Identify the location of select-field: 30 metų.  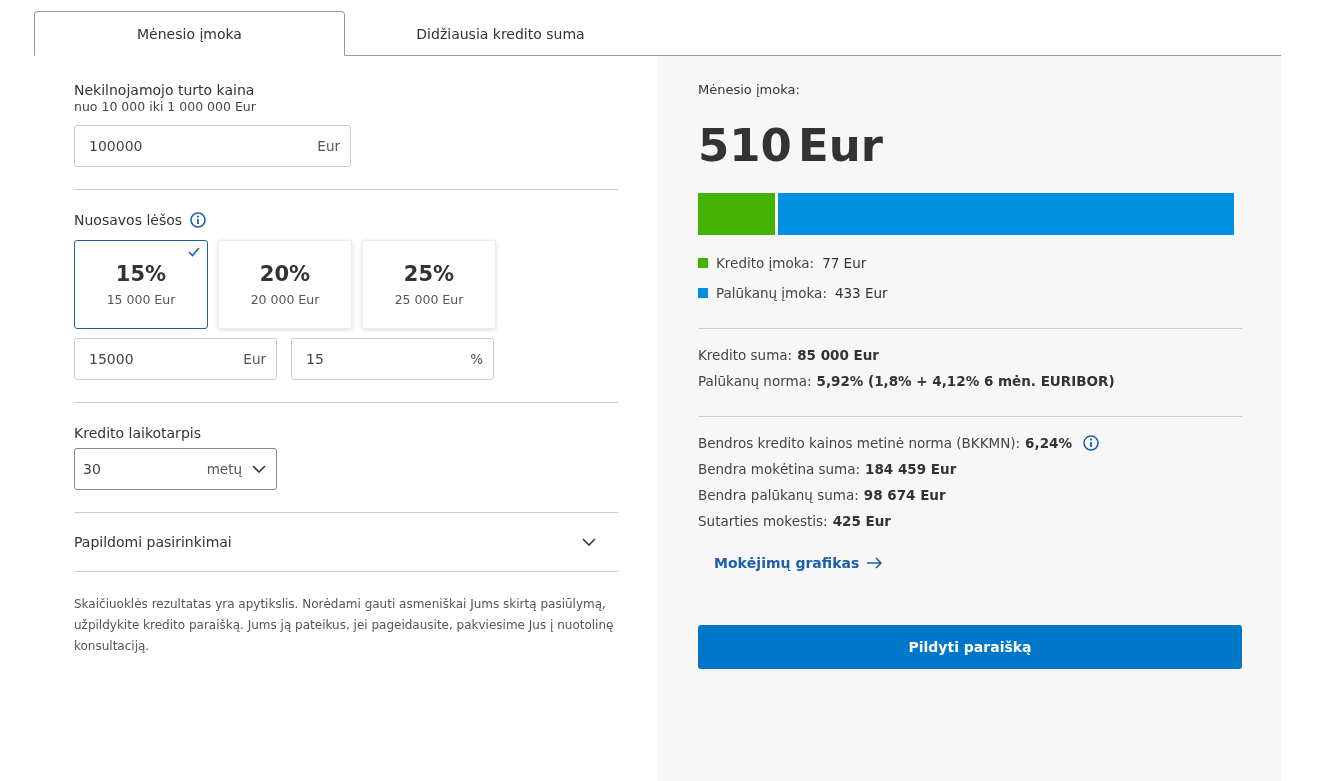
(175, 469).